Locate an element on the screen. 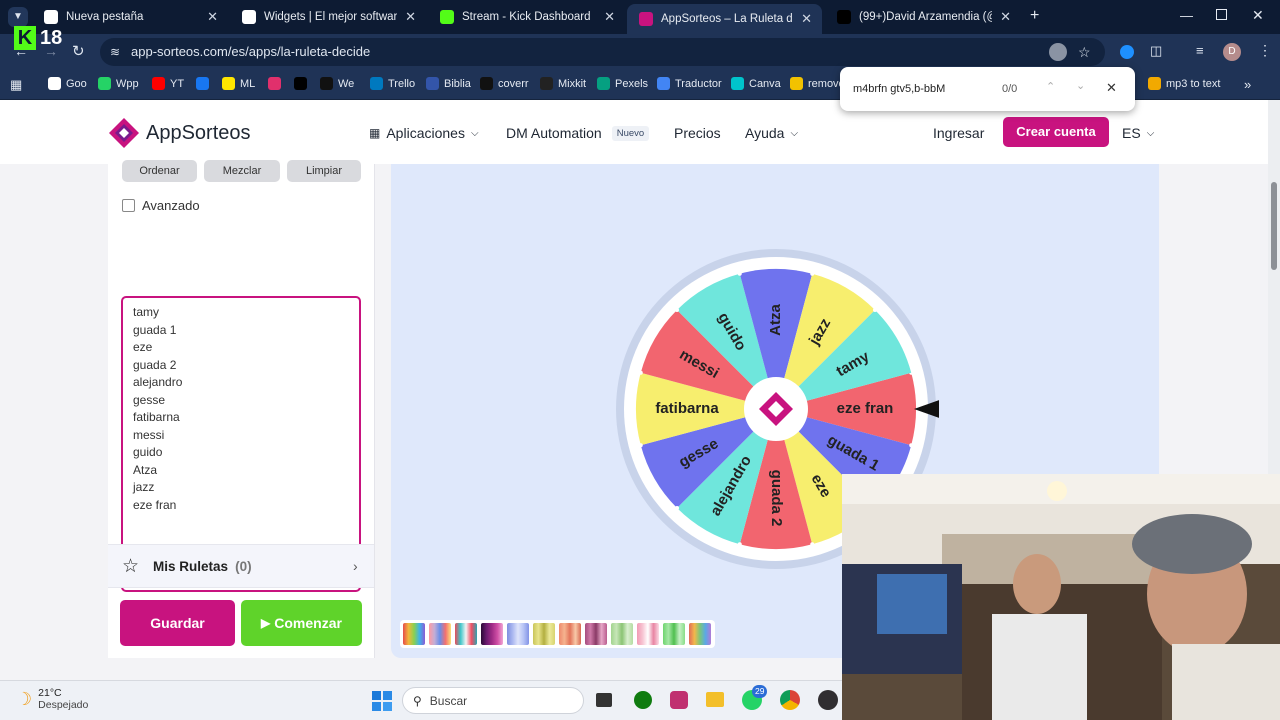 Image resolution: width=1280 pixels, height=720 pixels. bookmark-star-icon: ☆ is located at coordinates (1084, 52).